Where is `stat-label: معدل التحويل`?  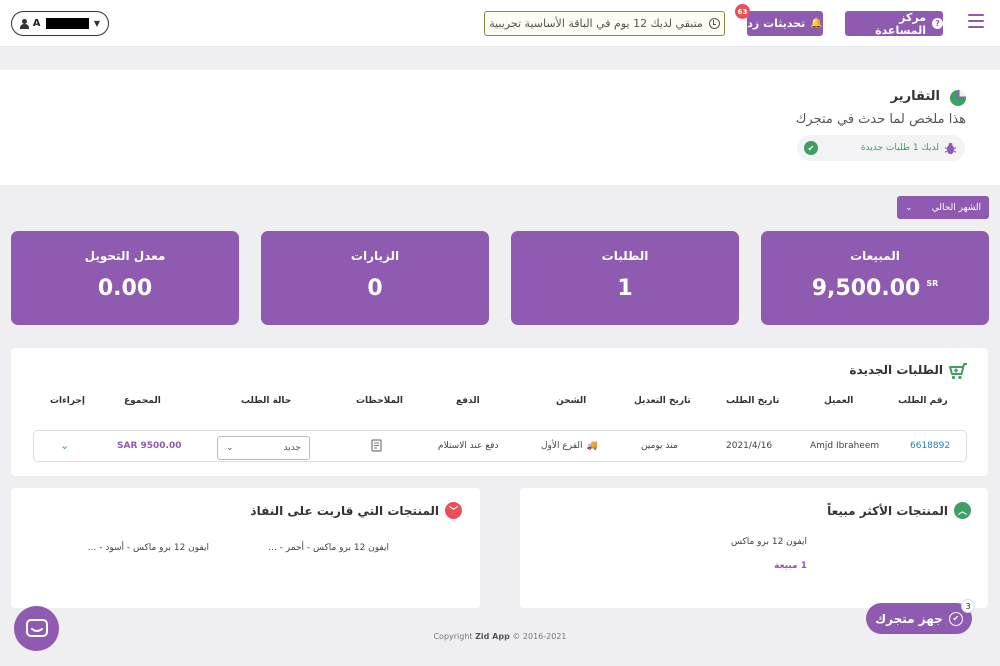 stat-label: معدل التحويل is located at coordinates (125, 256).